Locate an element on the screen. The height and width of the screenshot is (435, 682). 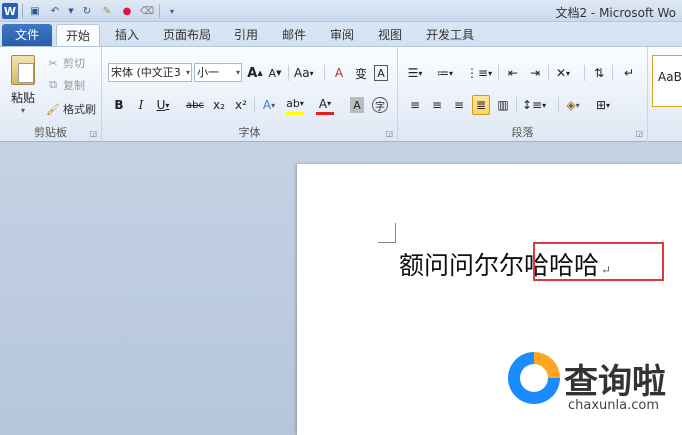
change-case-button: Aa ▾ is located at coordinates (304, 73).